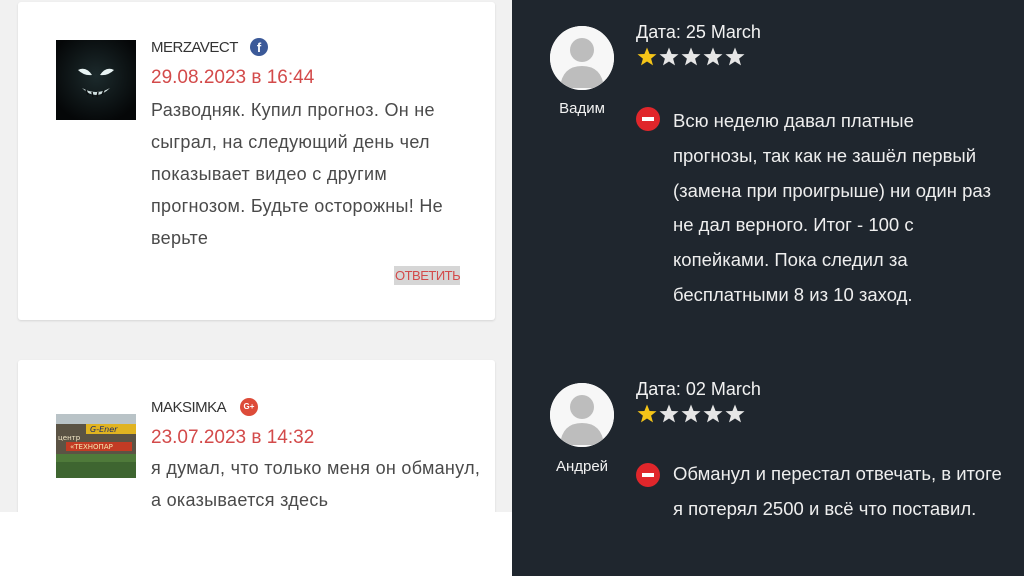 The height and width of the screenshot is (576, 1024). Describe the element at coordinates (69, 438) in the screenshot. I see `svg-text: центр` at that location.